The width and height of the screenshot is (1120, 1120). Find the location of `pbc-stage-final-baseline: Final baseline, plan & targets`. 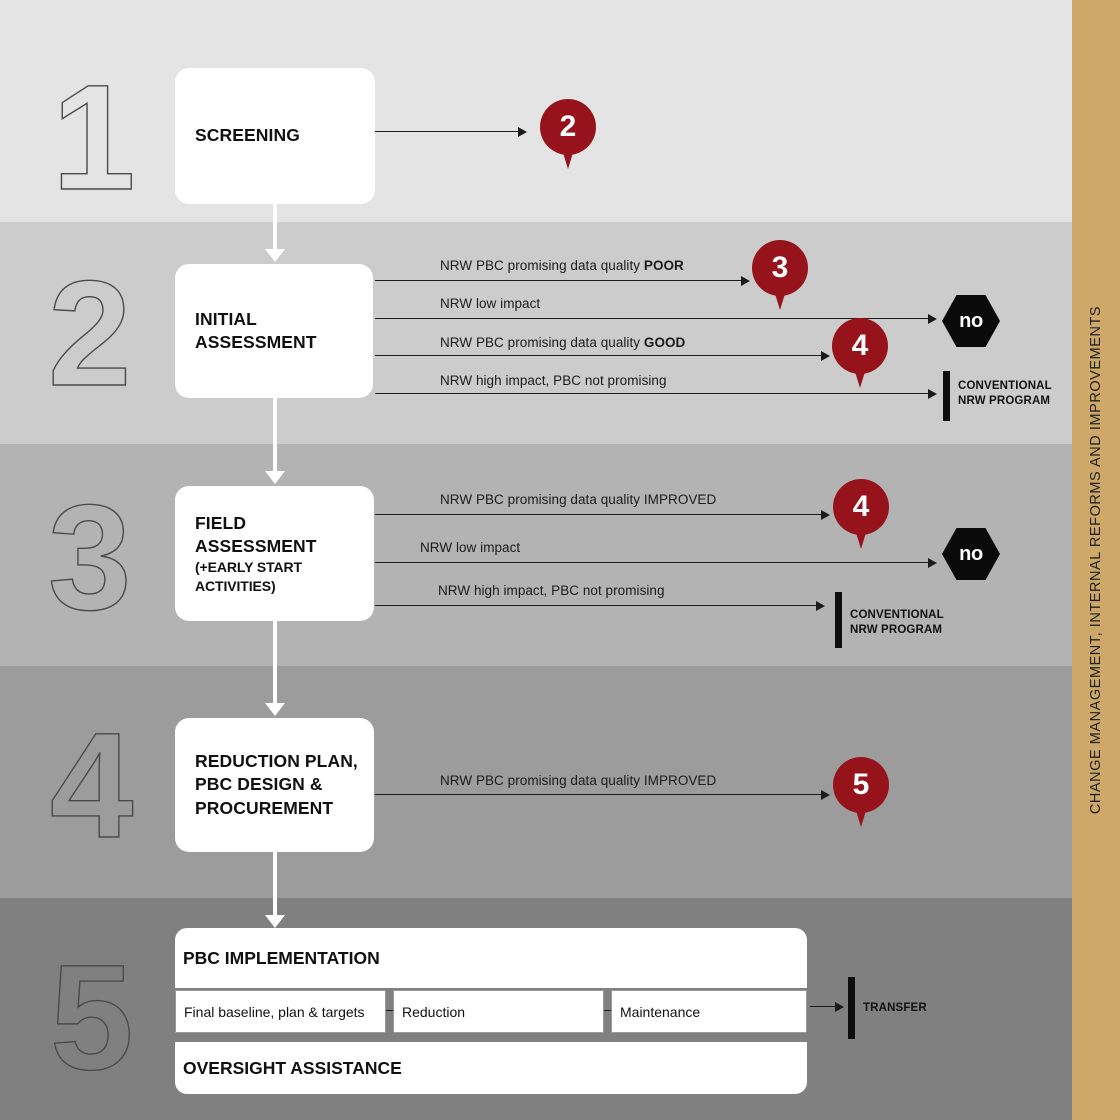

pbc-stage-final-baseline: Final baseline, plan & targets is located at coordinates (280, 1011).